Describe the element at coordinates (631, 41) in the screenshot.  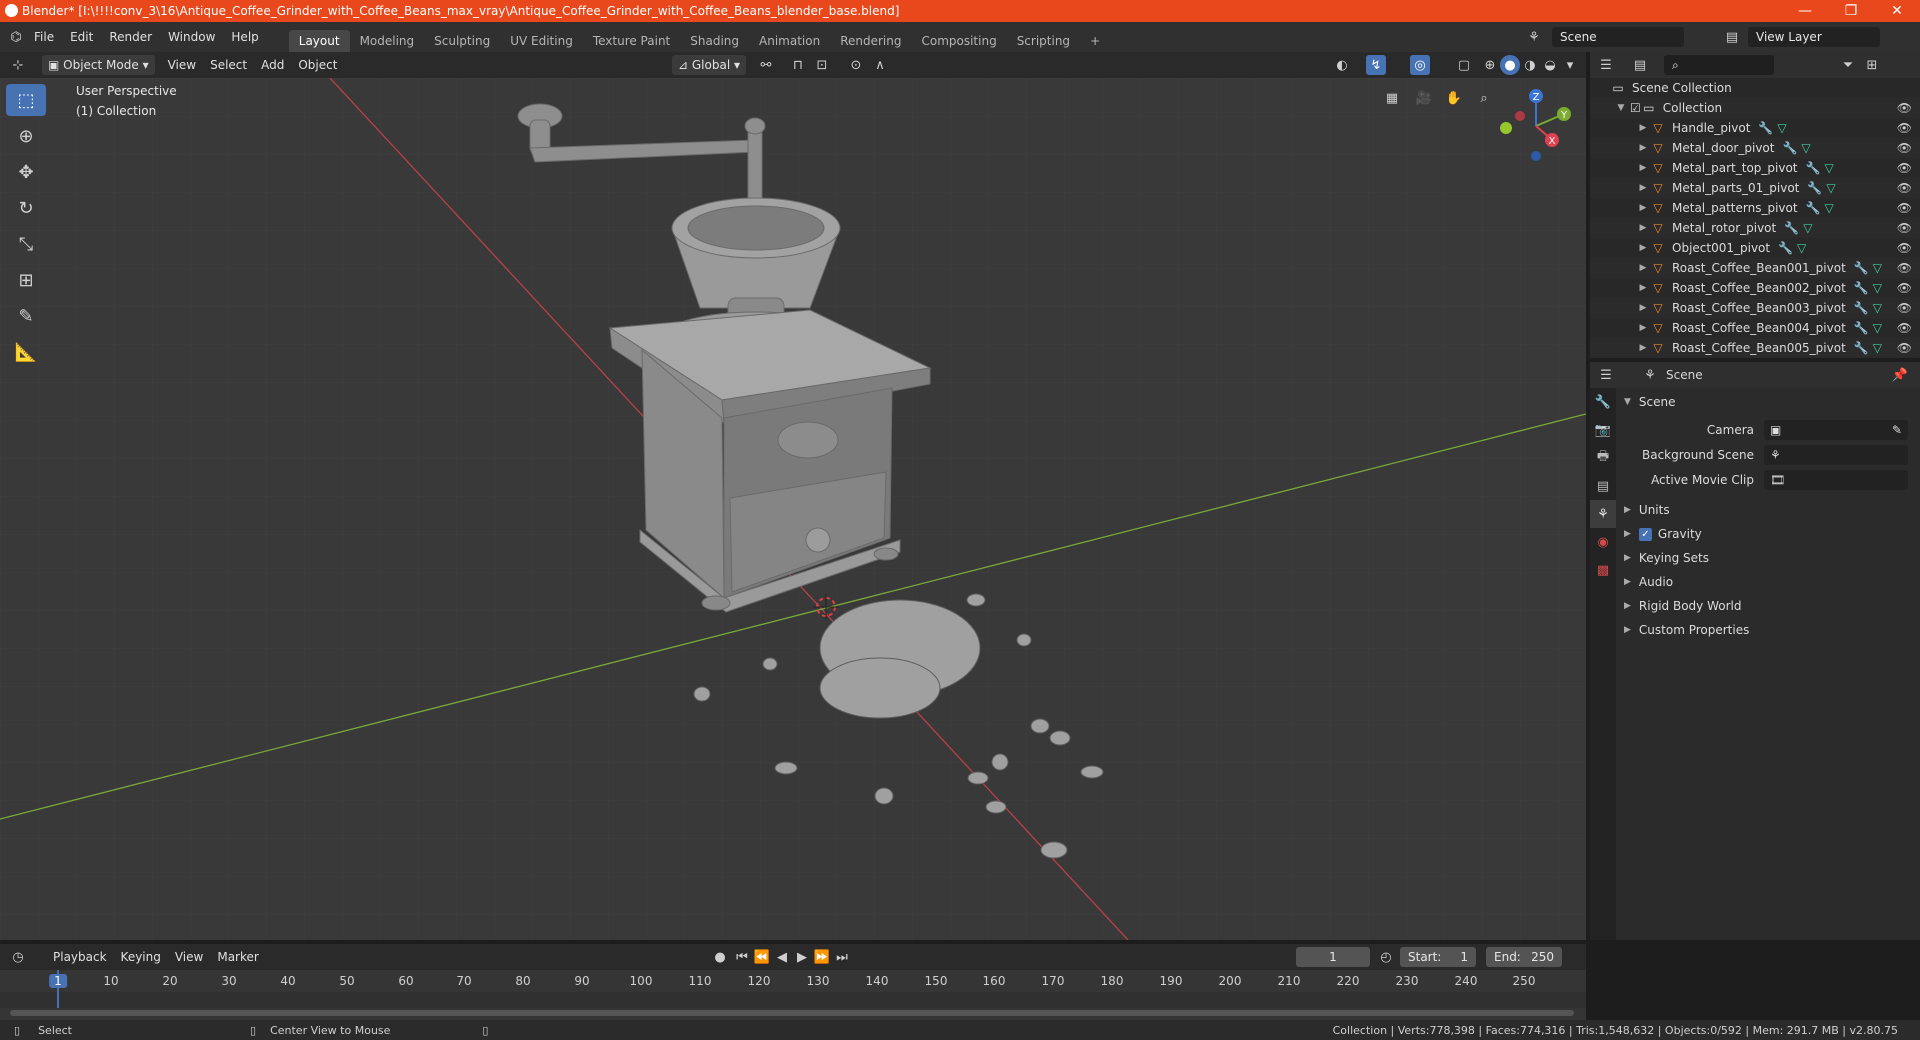
I see `tab-texture-paint: Texture Paint` at that location.